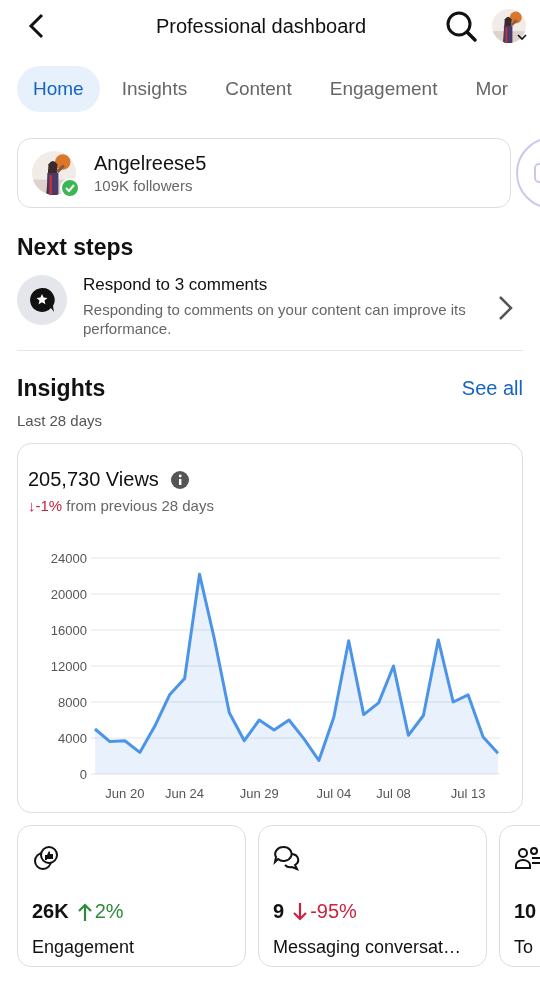 This screenshot has width=540, height=1005. What do you see at coordinates (258, 89) in the screenshot?
I see `tab: Content` at bounding box center [258, 89].